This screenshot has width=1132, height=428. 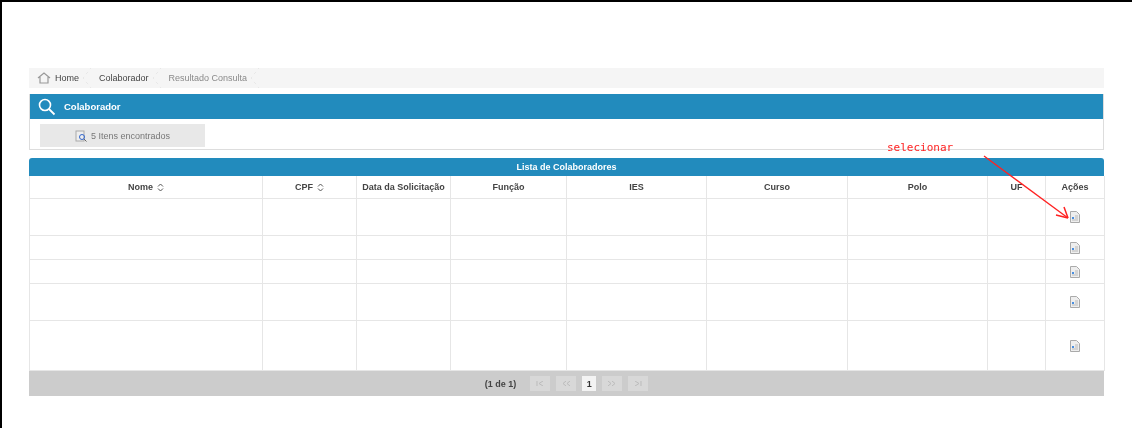 I want to click on table-title: Lista de Colaboradores, so click(x=566, y=167).